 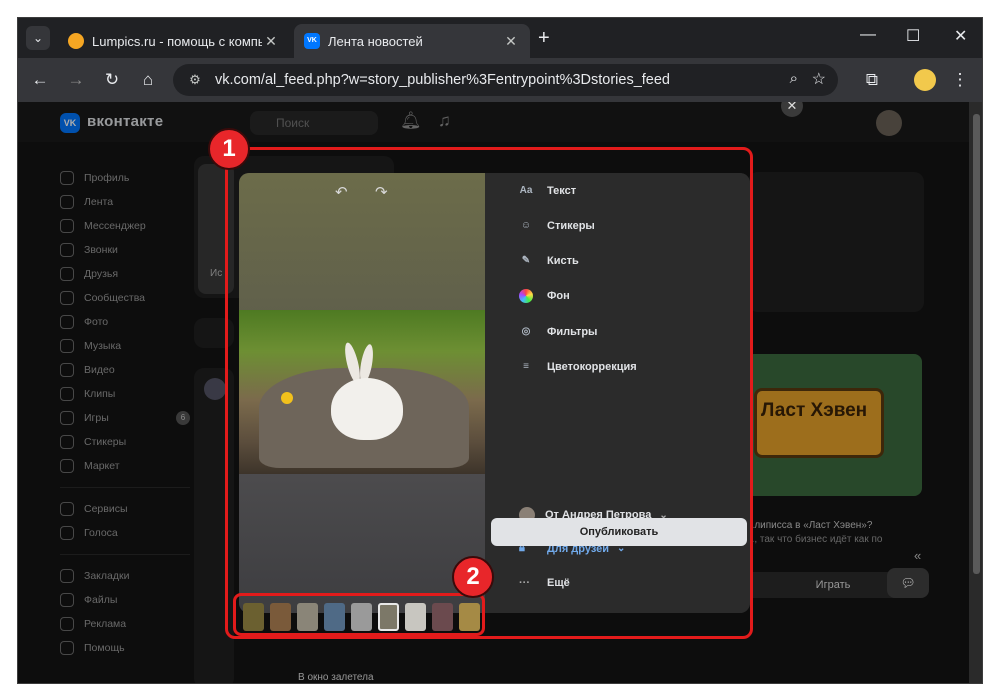 I want to click on maximize-button: ☐, so click(x=913, y=36).